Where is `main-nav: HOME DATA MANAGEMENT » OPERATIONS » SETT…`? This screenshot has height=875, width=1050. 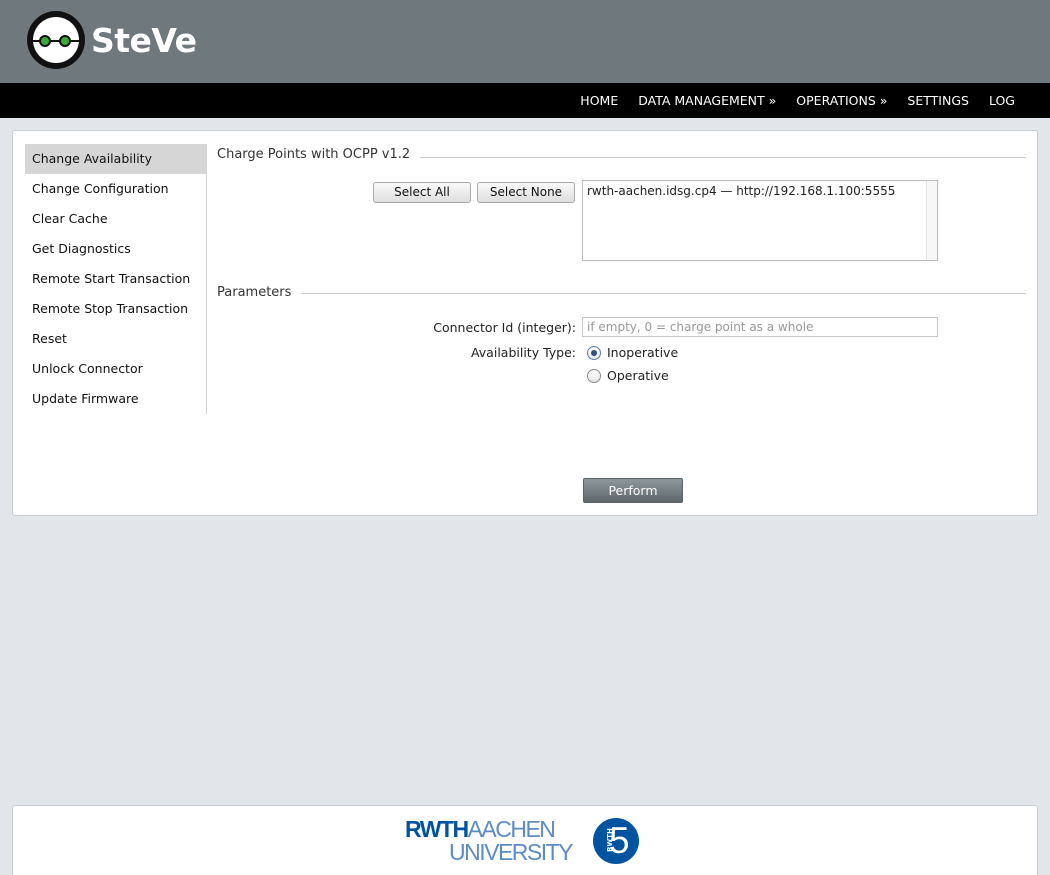 main-nav: HOME DATA MANAGEMENT » OPERATIONS » SETT… is located at coordinates (787, 100).